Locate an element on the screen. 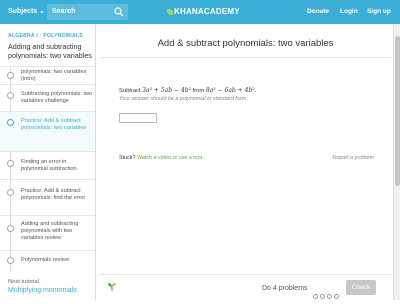 The height and width of the screenshot is (304, 400). signup-link: Sign up is located at coordinates (379, 11).